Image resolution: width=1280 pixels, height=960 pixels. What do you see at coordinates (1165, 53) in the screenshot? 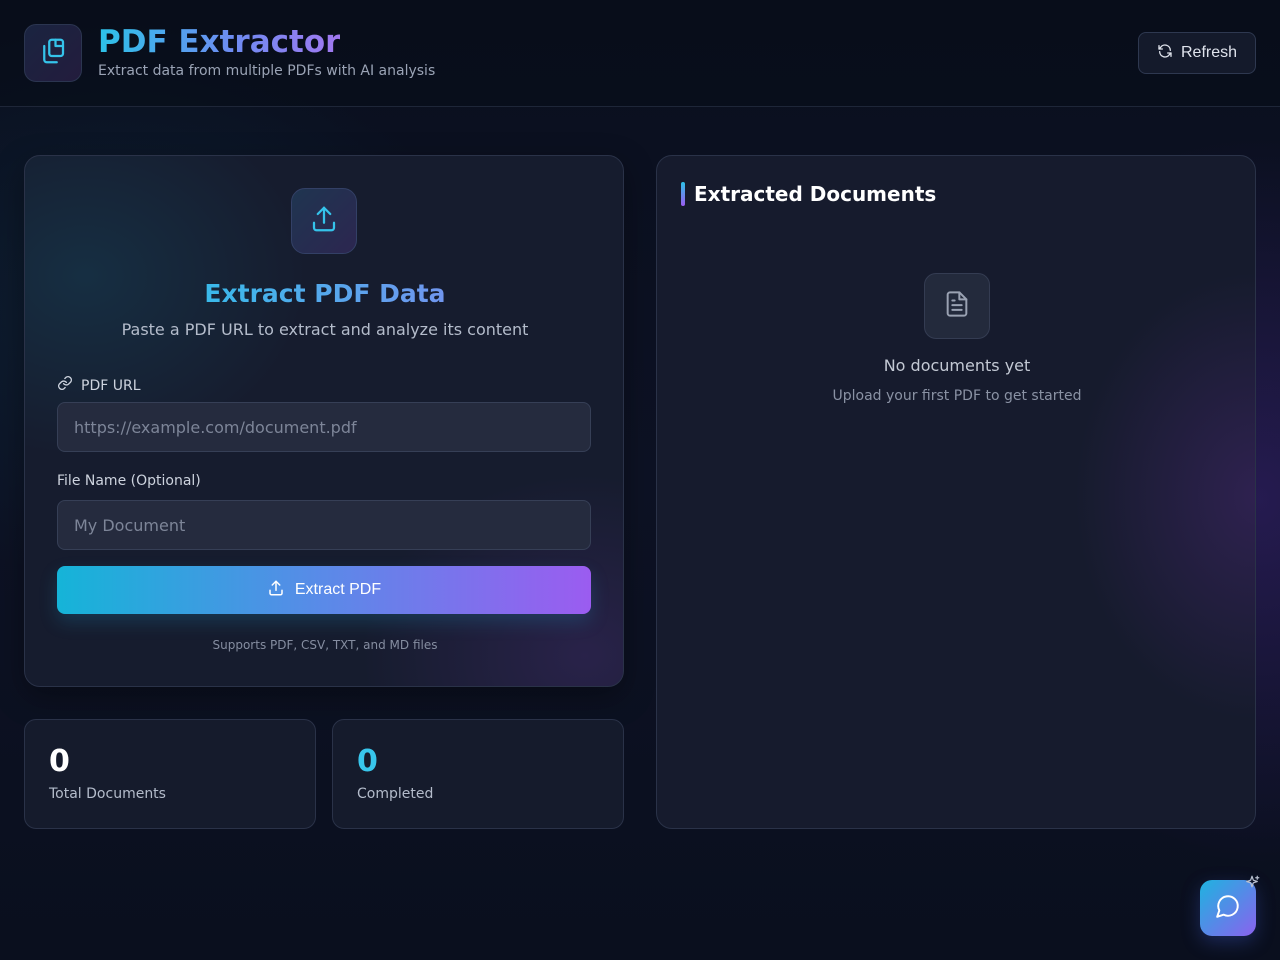
I see `refresh-icon` at bounding box center [1165, 53].